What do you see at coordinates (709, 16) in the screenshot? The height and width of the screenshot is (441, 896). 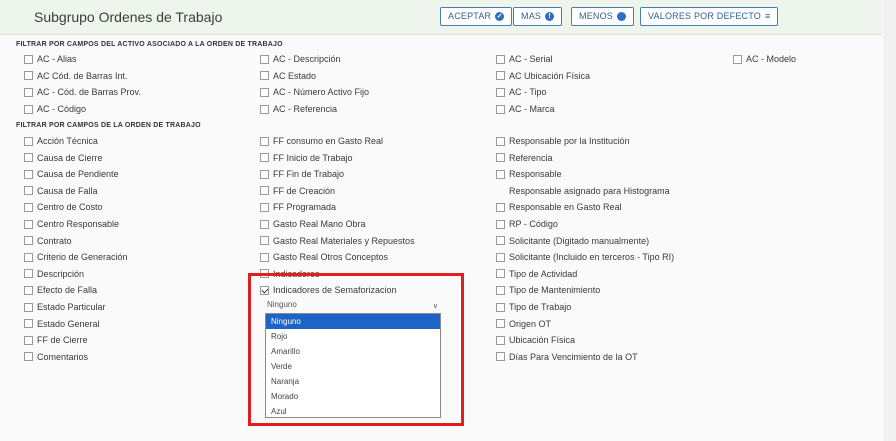 I see `defaults-button: VALORES POR DEFECTO ≡` at bounding box center [709, 16].